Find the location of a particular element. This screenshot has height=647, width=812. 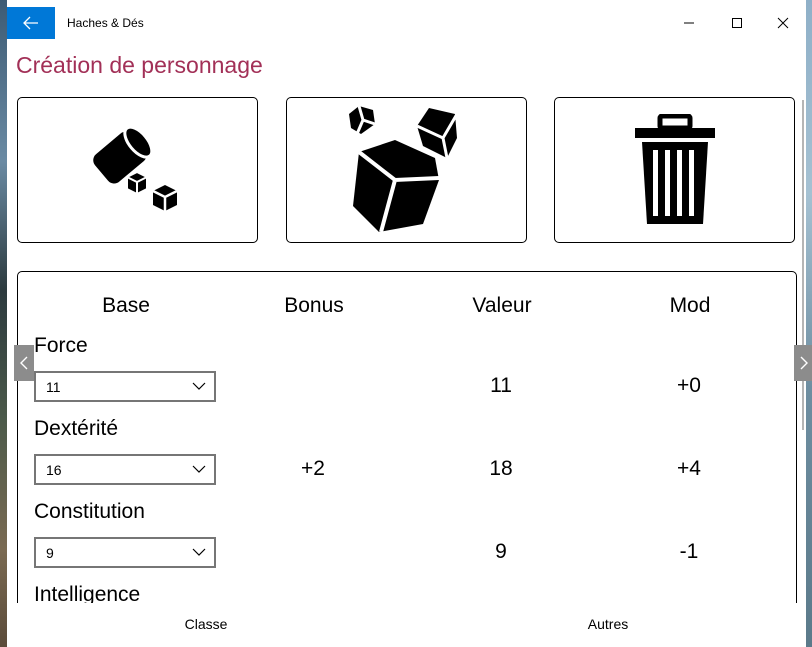

roll-dice-button is located at coordinates (137, 170).